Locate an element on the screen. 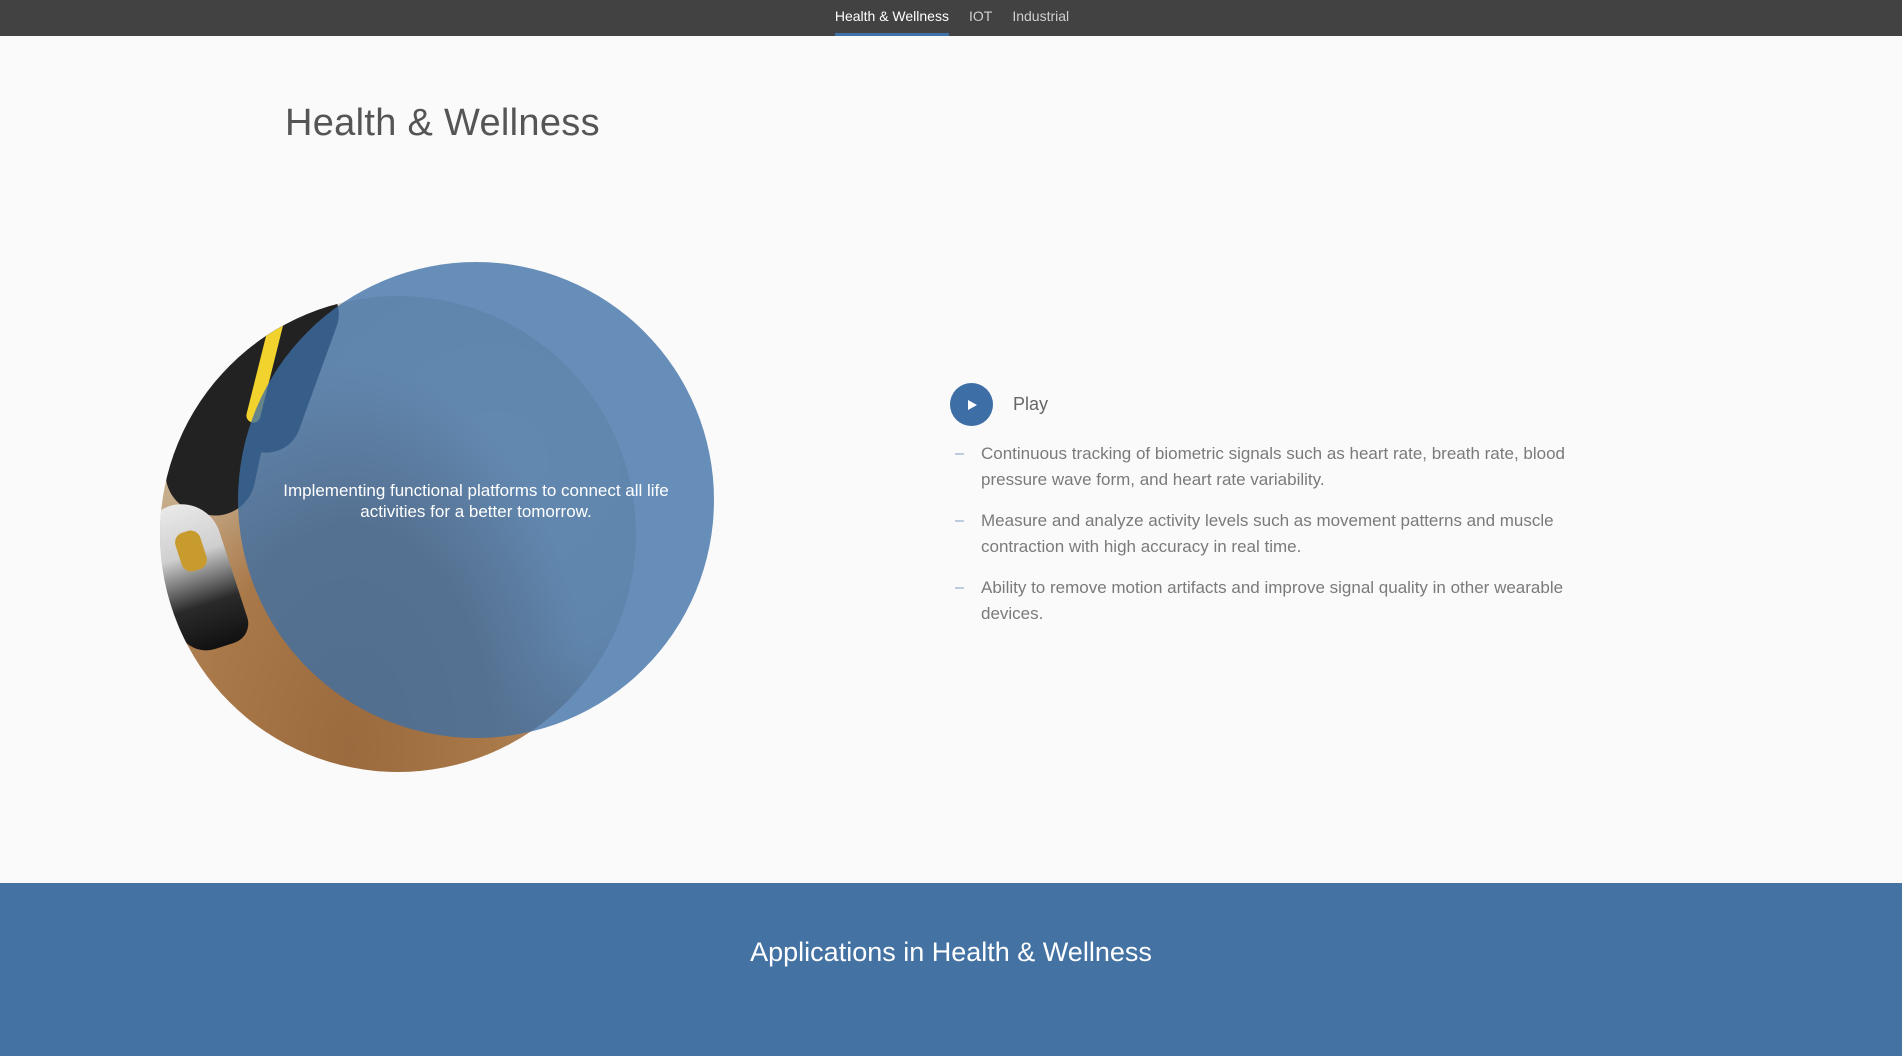 The width and height of the screenshot is (1902, 1056). video-control: Play is located at coordinates (999, 404).